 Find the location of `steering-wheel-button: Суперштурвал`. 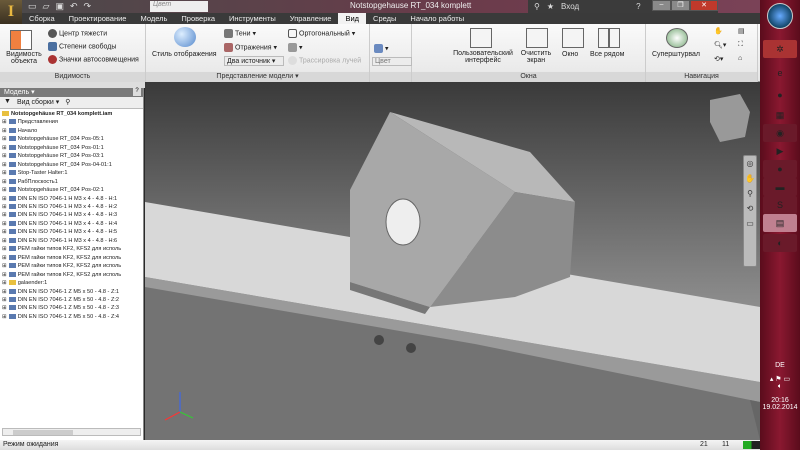

steering-wheel-button: Суперштурвал is located at coordinates (676, 54).